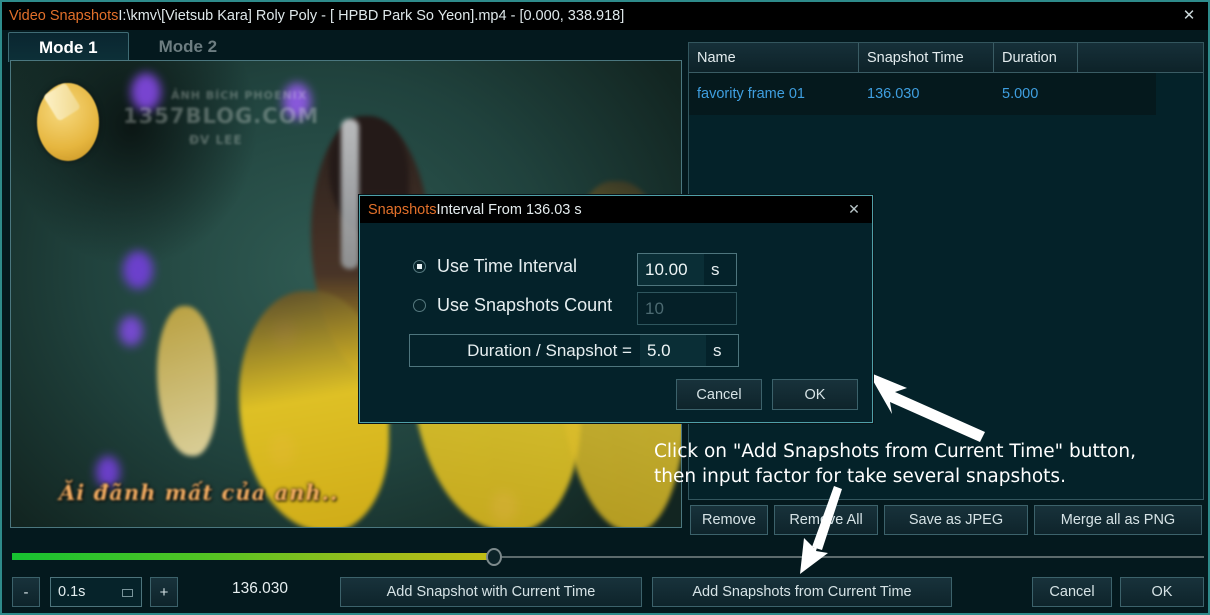 This screenshot has width=1210, height=615. What do you see at coordinates (252, 556) in the screenshot?
I see `seek-progress-fill` at bounding box center [252, 556].